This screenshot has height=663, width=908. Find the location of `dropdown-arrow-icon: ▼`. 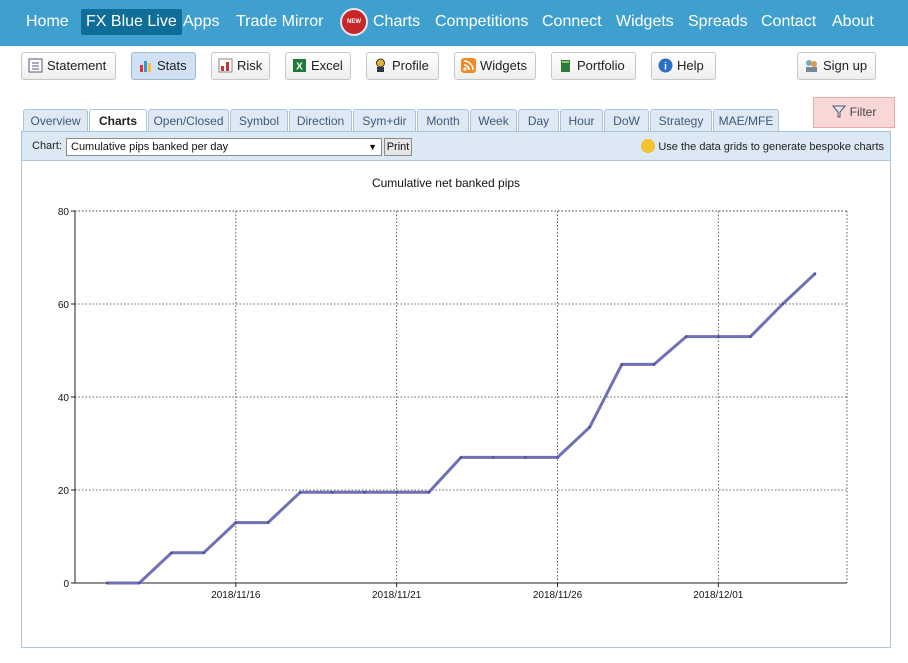

dropdown-arrow-icon: ▼ is located at coordinates (372, 147).